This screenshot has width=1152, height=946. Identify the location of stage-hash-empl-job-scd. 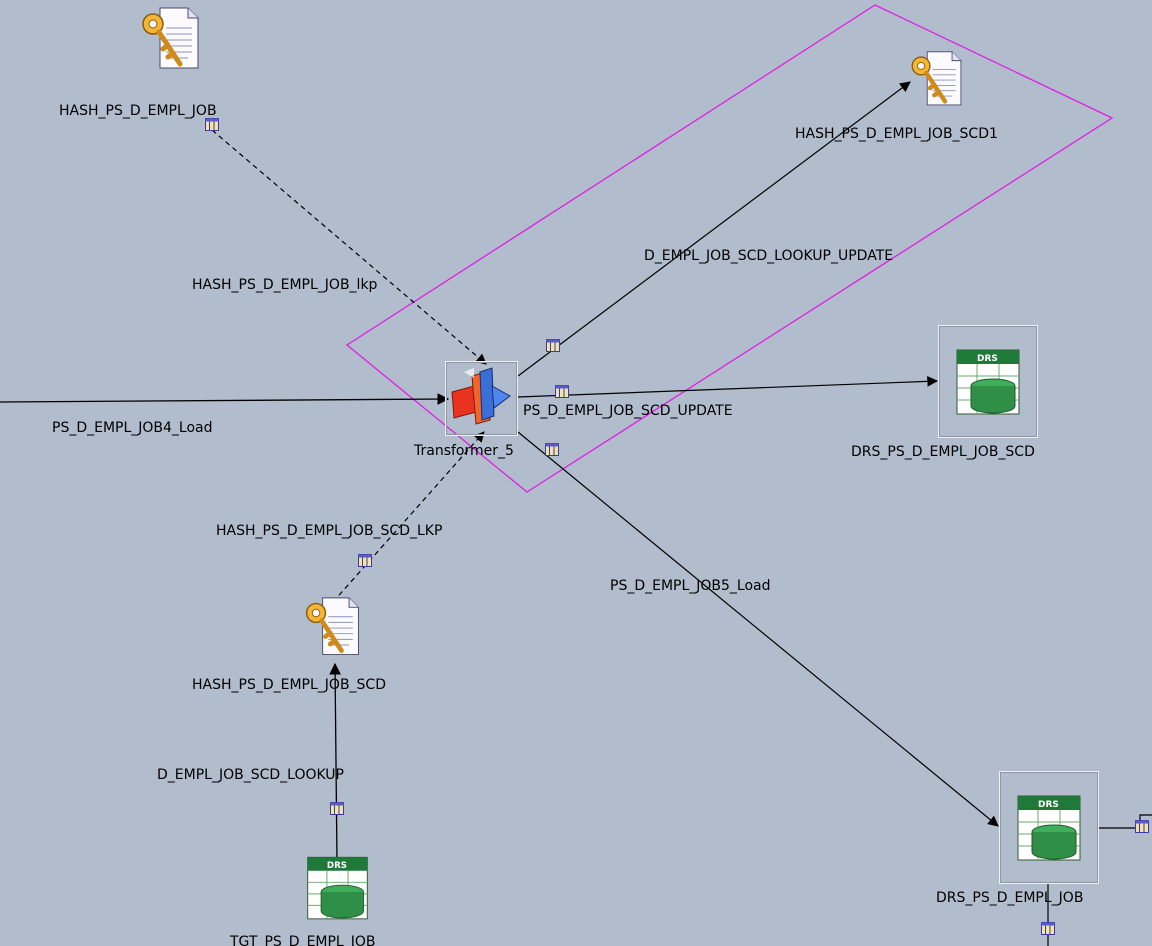
(333, 629).